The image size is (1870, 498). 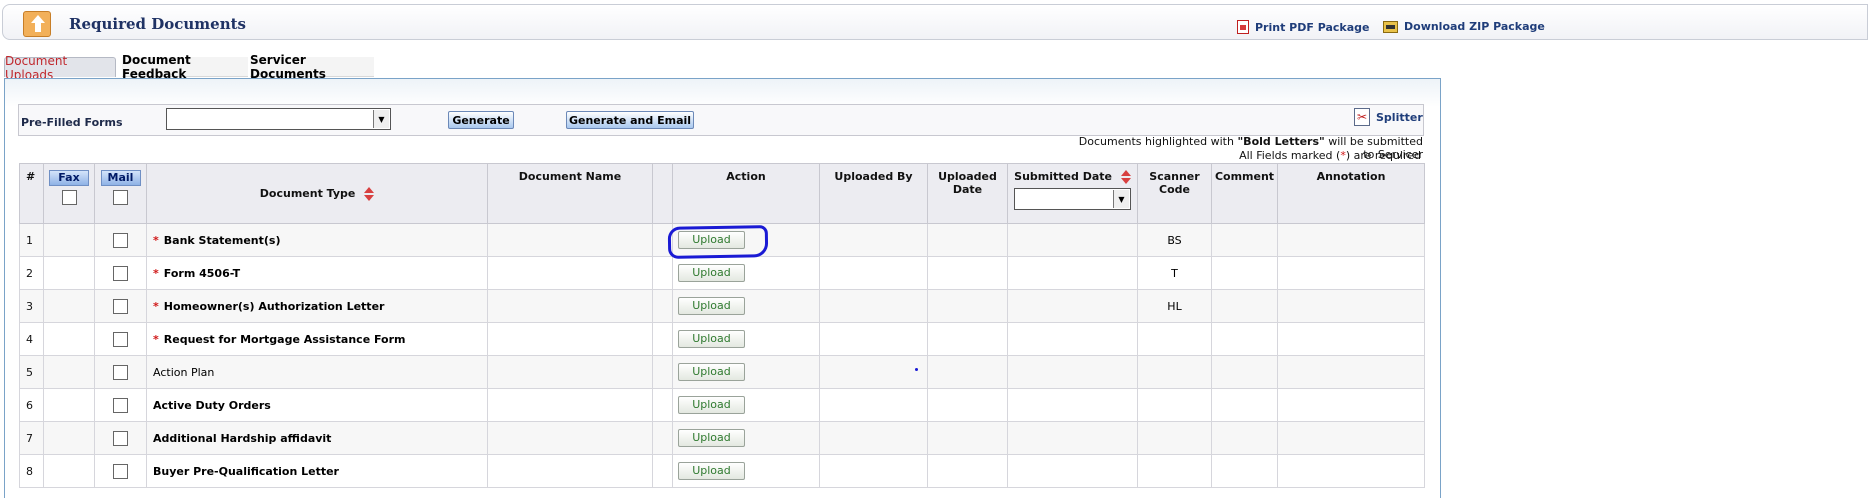 I want to click on generate-and-email-button: Generate and Email, so click(x=630, y=120).